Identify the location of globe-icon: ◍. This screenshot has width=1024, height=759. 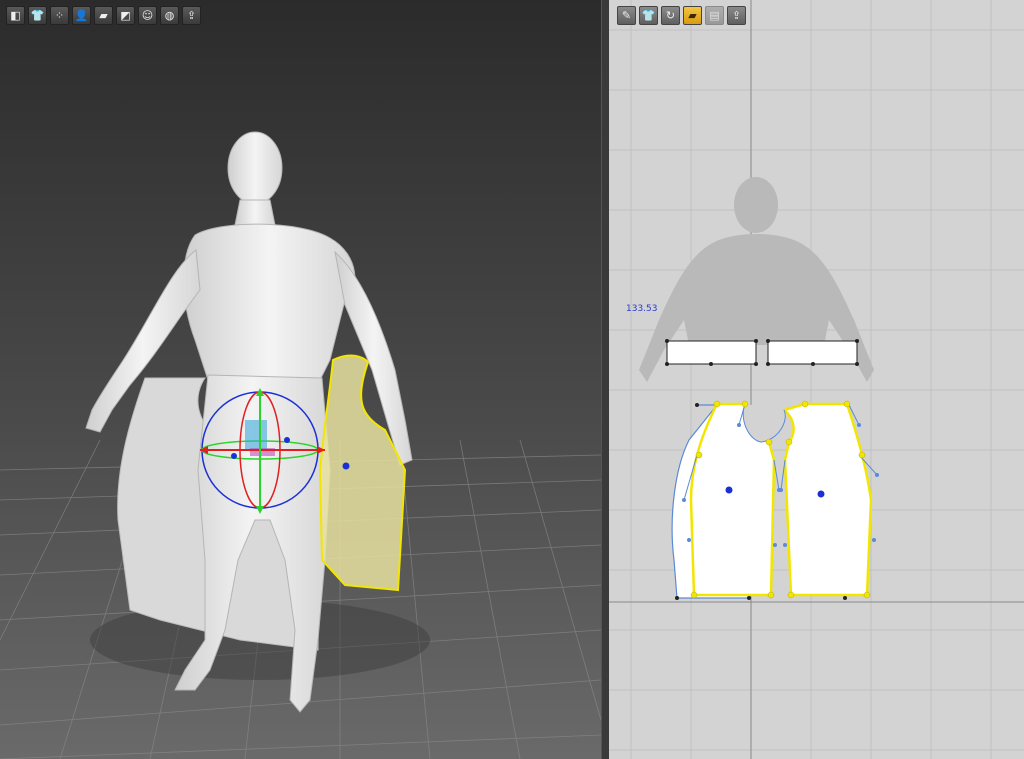
(169, 15).